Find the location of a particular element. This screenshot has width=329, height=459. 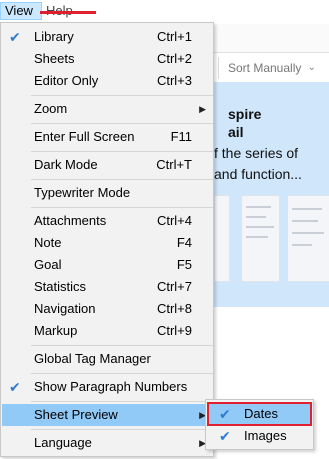

menu-item-typewriter-mode: Typewriter Mode is located at coordinates (107, 193).